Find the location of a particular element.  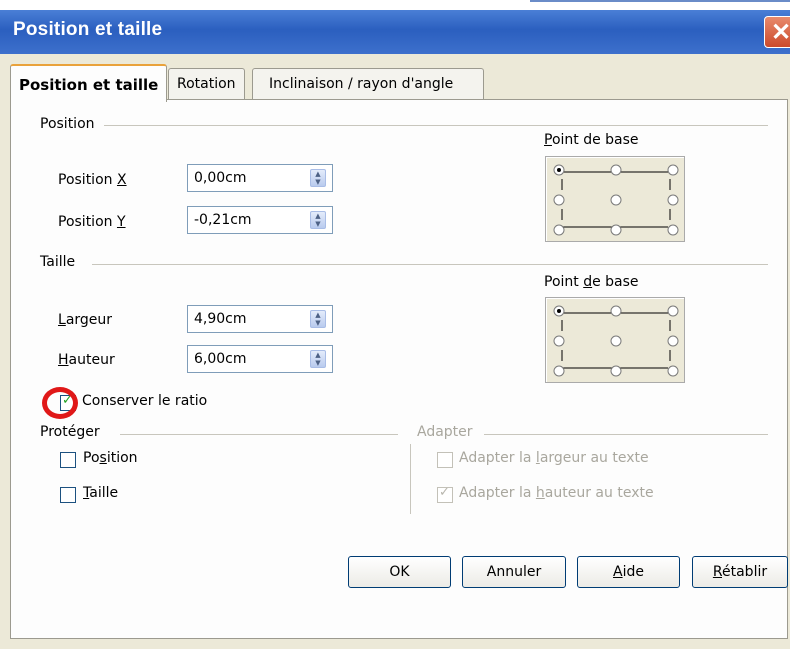

tab-inclinaison: Inclinaison / rayon d'angle is located at coordinates (368, 84).